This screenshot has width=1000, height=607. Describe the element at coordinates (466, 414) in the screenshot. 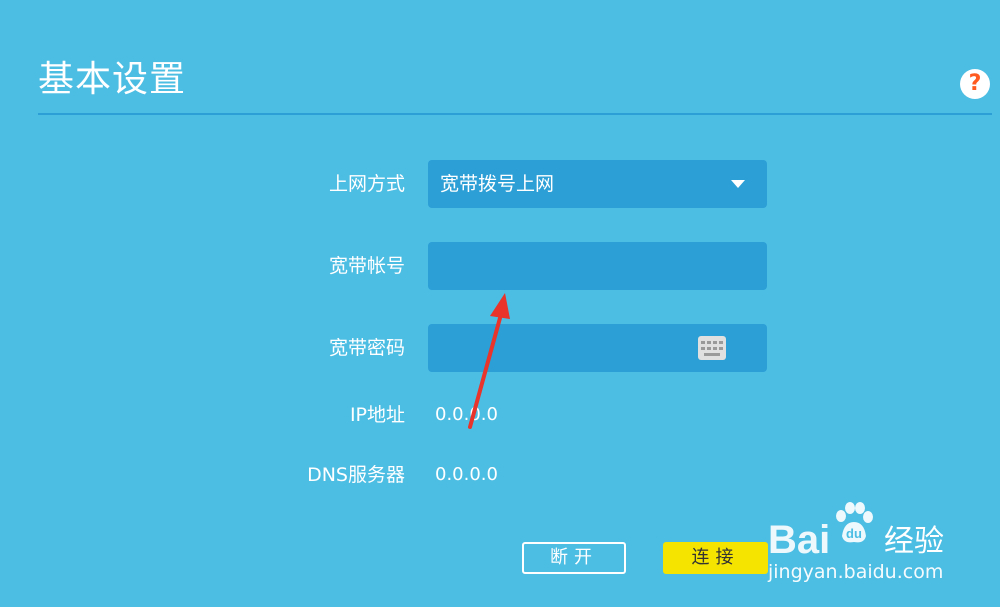

I see `ip-address-value: 0.0.0.0` at that location.